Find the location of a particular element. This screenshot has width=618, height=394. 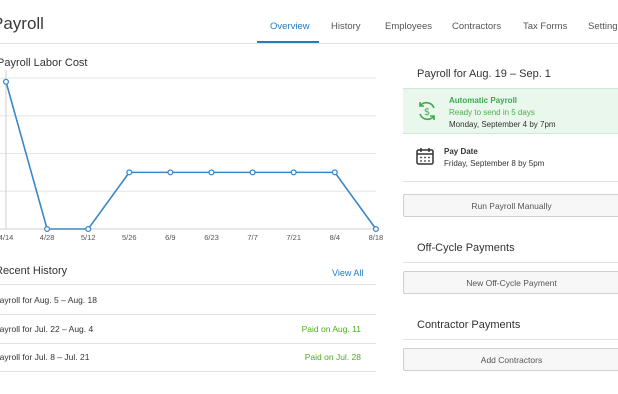

chart-x-tick-label: 8/18 is located at coordinates (376, 237).